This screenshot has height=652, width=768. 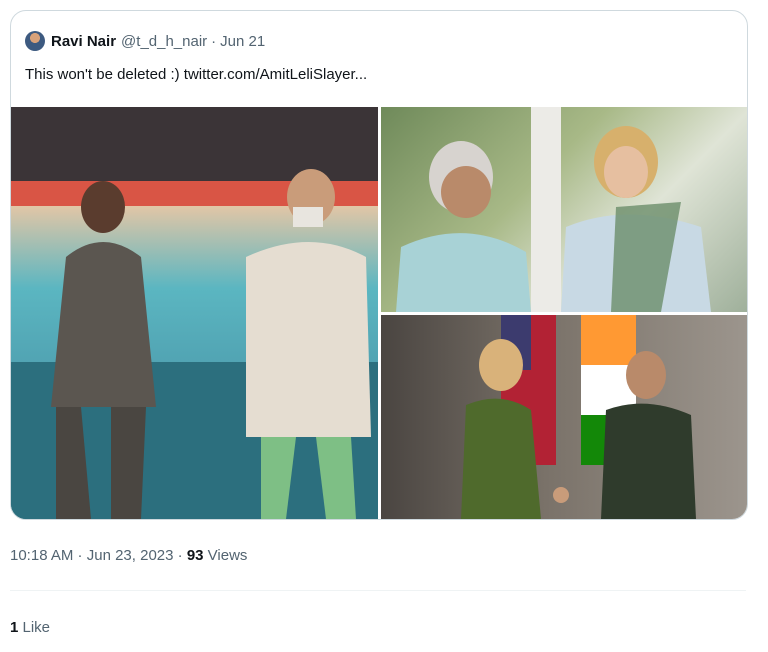 What do you see at coordinates (35, 41) in the screenshot?
I see `avatar` at bounding box center [35, 41].